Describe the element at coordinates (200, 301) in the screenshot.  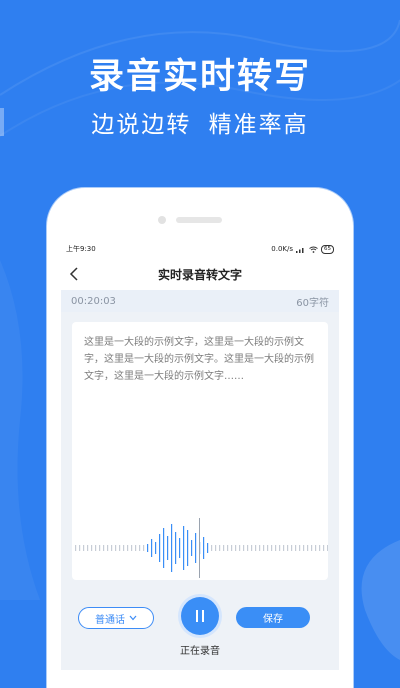
I see `recording-info-bar: 00:20:03 60字符` at that location.